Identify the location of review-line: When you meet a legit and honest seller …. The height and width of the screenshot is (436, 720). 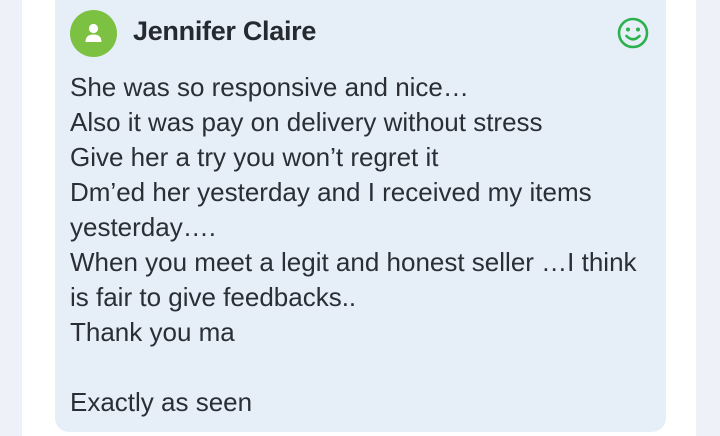
(353, 262).